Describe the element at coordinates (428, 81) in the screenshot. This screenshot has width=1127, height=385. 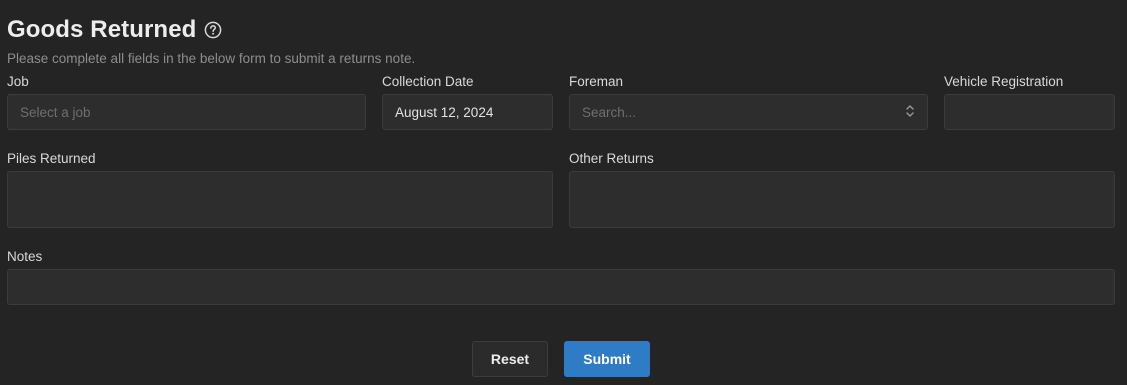
I see `collection-date-label: Collection Date` at that location.